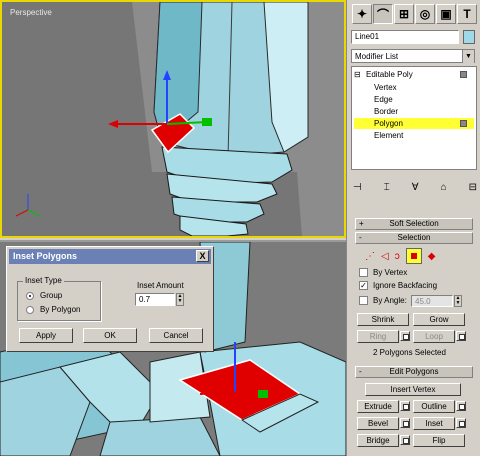  I want to click on object-name-field: Line01, so click(405, 37).